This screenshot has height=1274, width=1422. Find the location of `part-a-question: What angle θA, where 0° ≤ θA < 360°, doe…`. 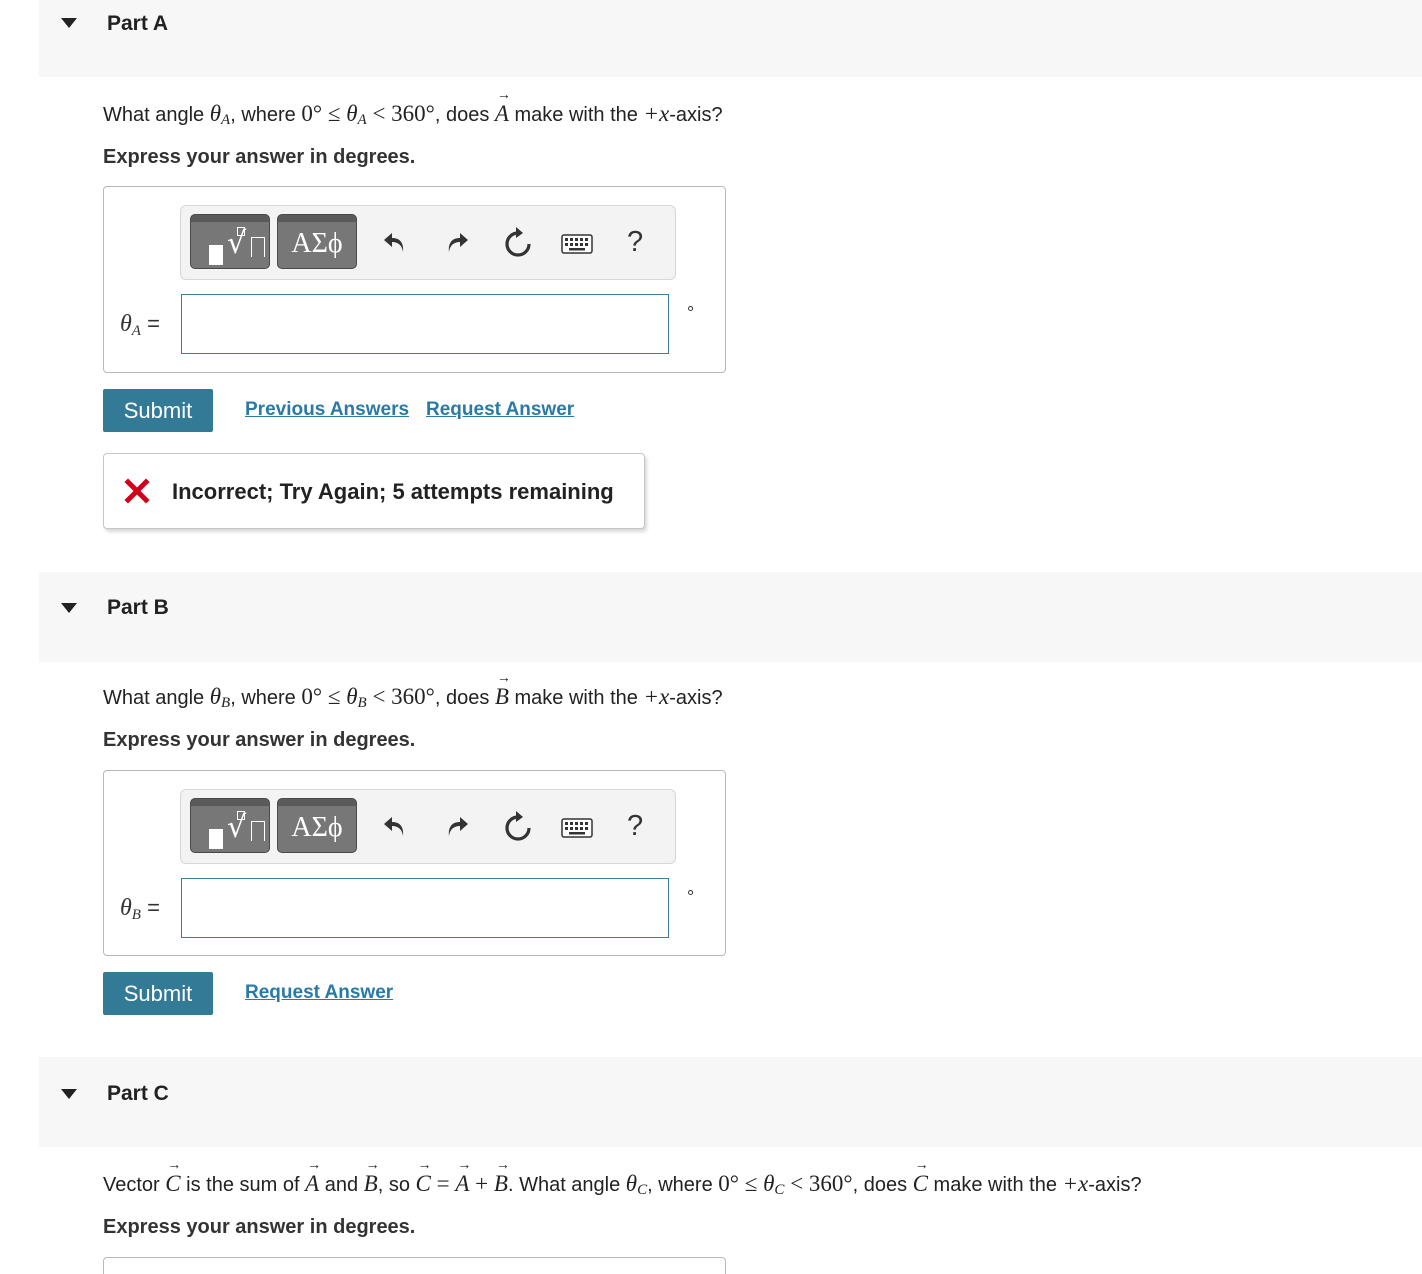

part-a-question: What angle θA, where 0° ≤ θA < 360°, doe… is located at coordinates (413, 109).